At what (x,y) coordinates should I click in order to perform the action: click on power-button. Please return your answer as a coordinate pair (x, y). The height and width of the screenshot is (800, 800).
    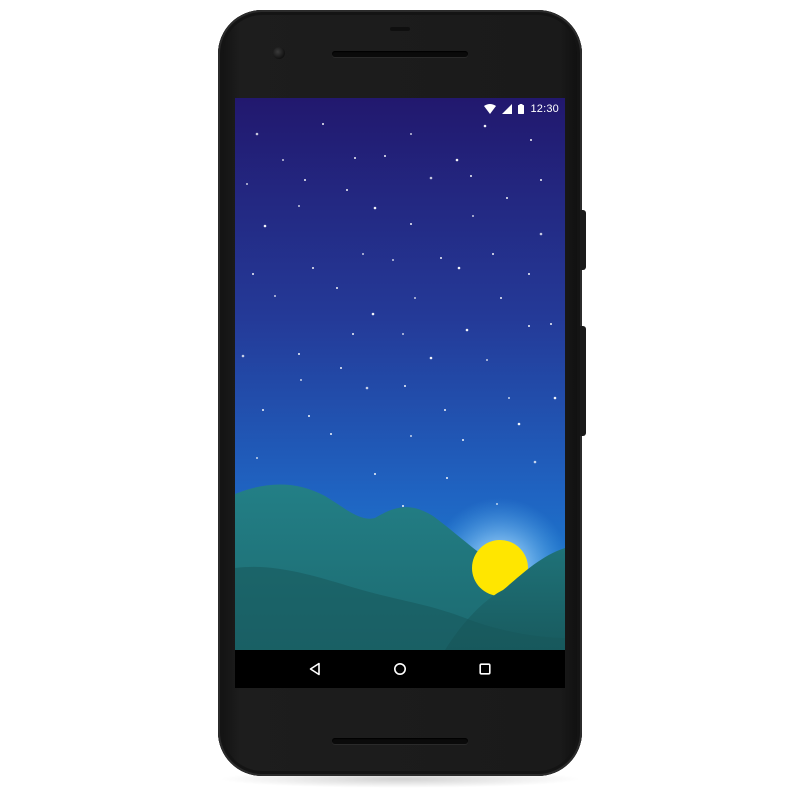
    Looking at the image, I should click on (583, 240).